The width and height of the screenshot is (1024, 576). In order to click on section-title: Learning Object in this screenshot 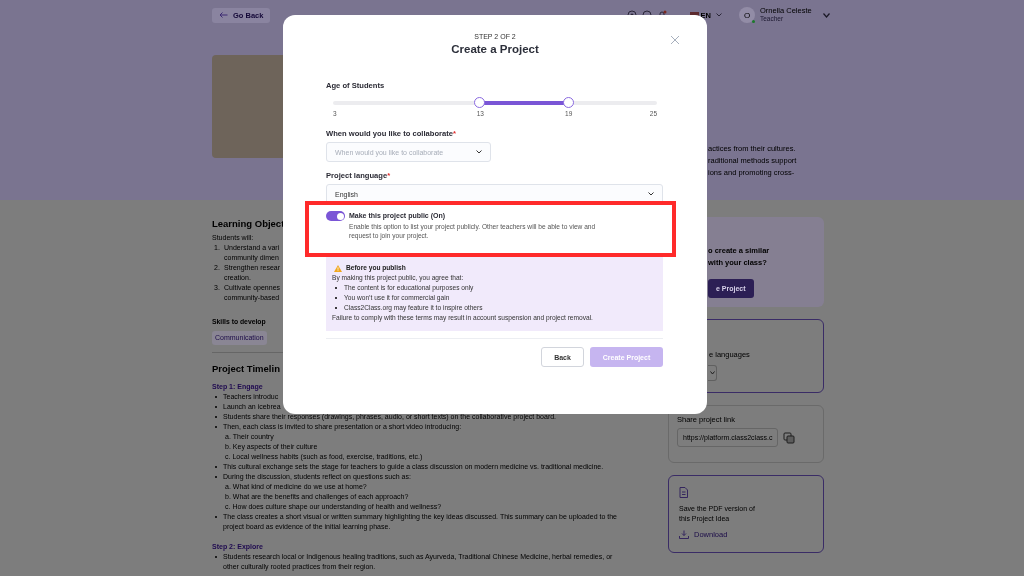, I will do `click(248, 224)`.